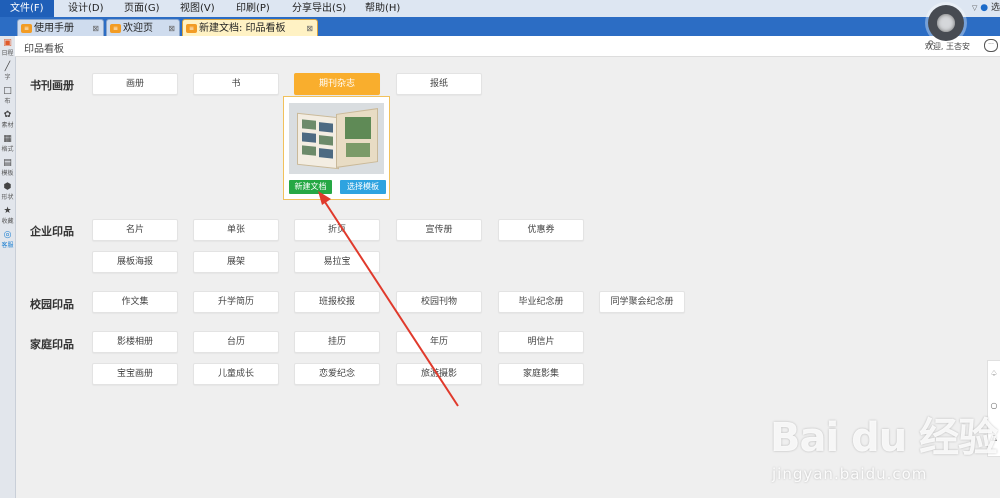  What do you see at coordinates (135, 342) in the screenshot?
I see `product-button-studio-album: 影楼相册` at bounding box center [135, 342].